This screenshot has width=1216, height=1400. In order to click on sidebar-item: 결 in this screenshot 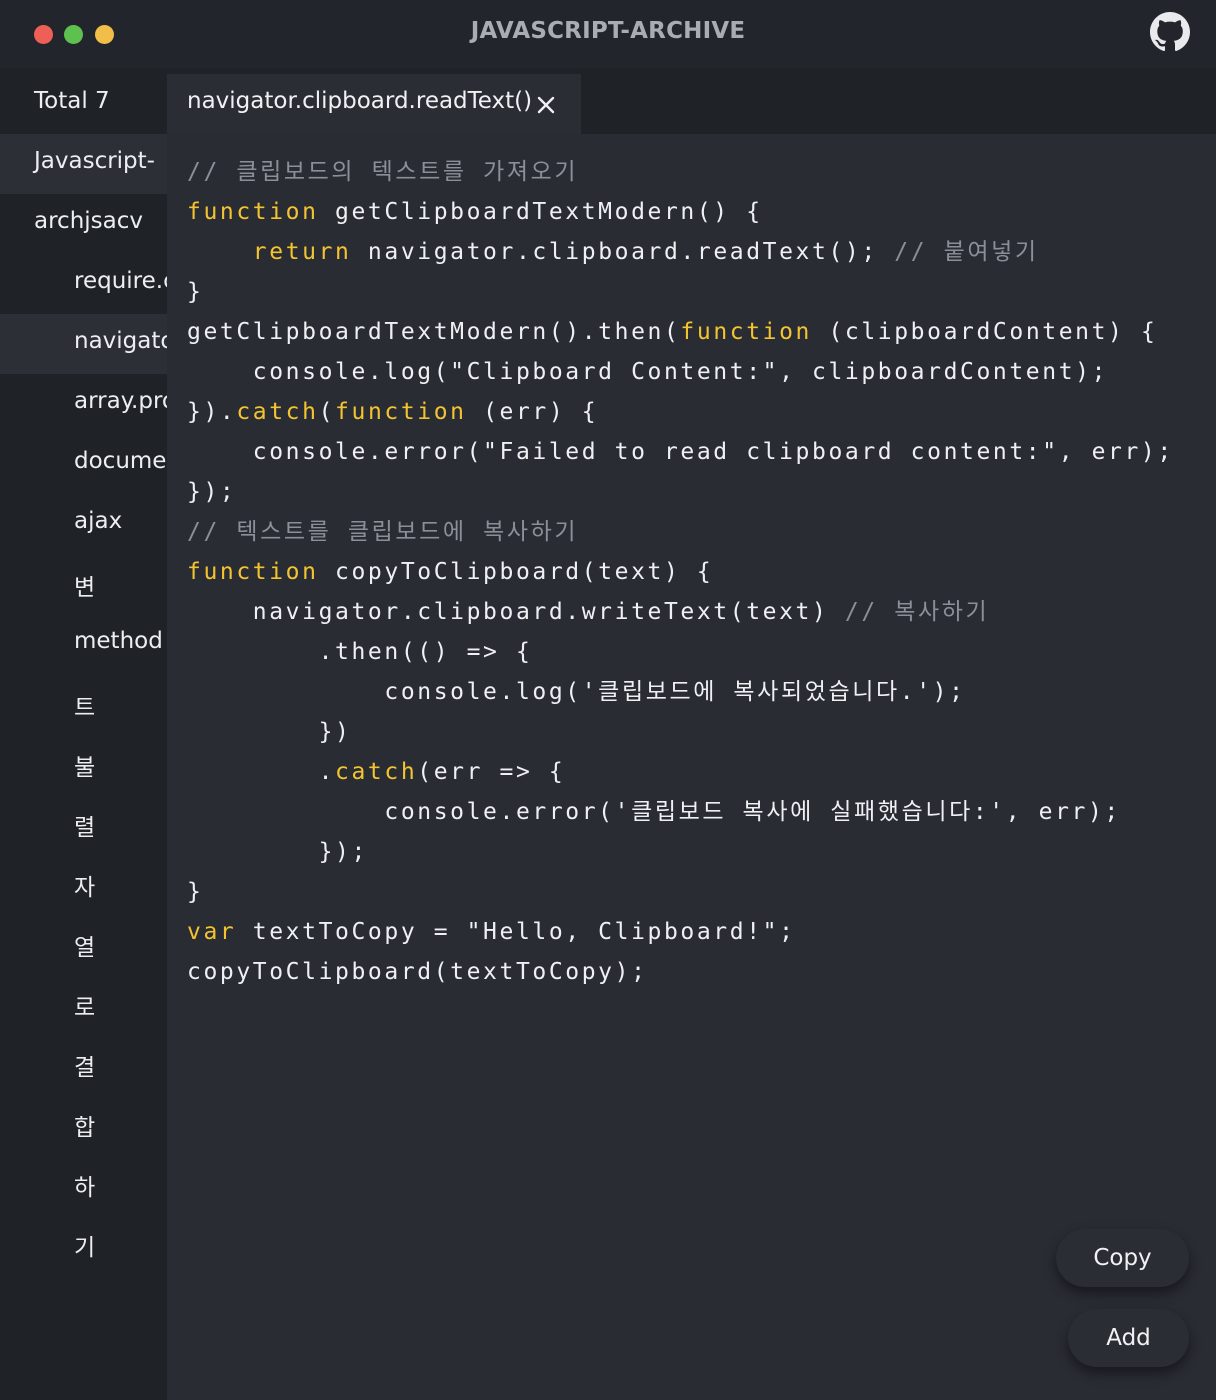, I will do `click(83, 1064)`.